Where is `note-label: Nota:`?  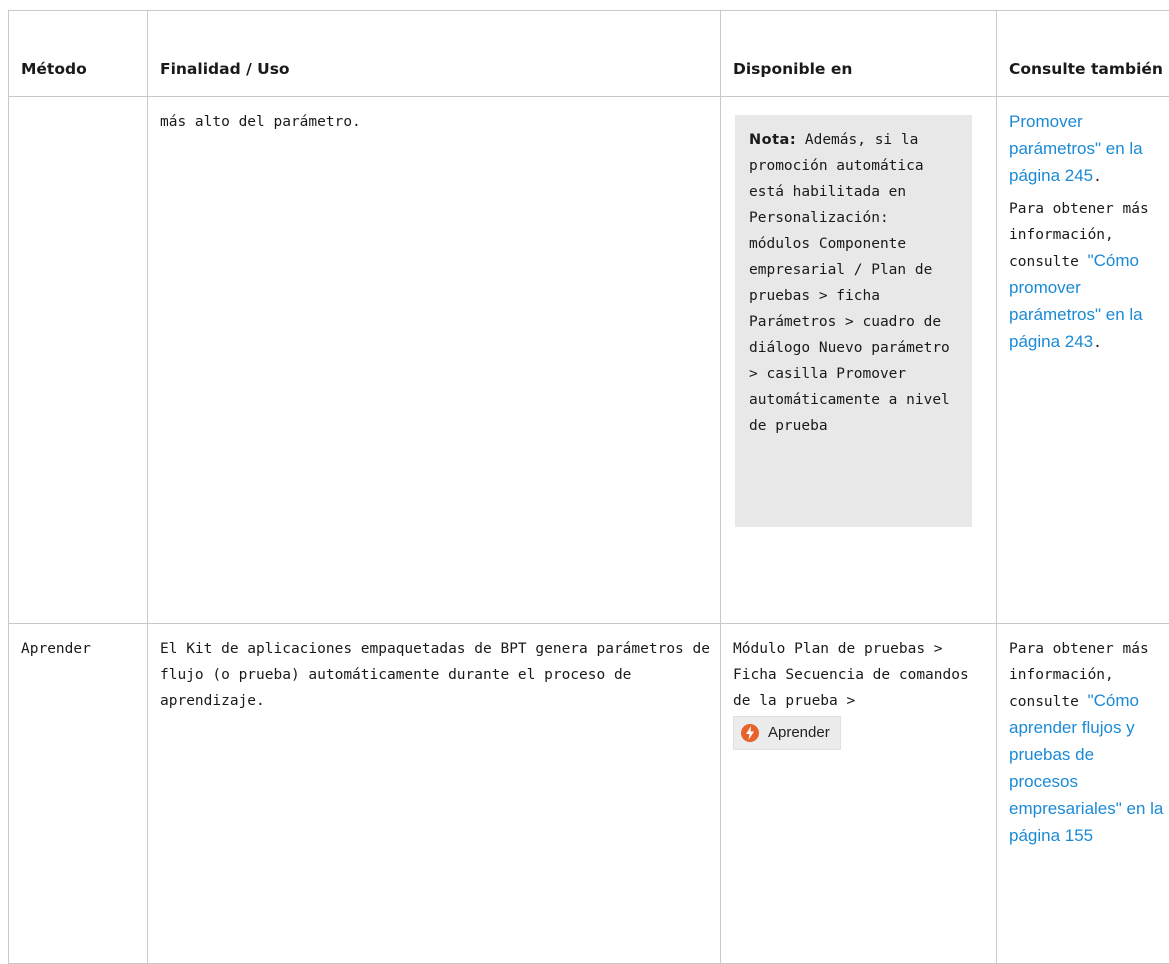
note-label: Nota: is located at coordinates (772, 140).